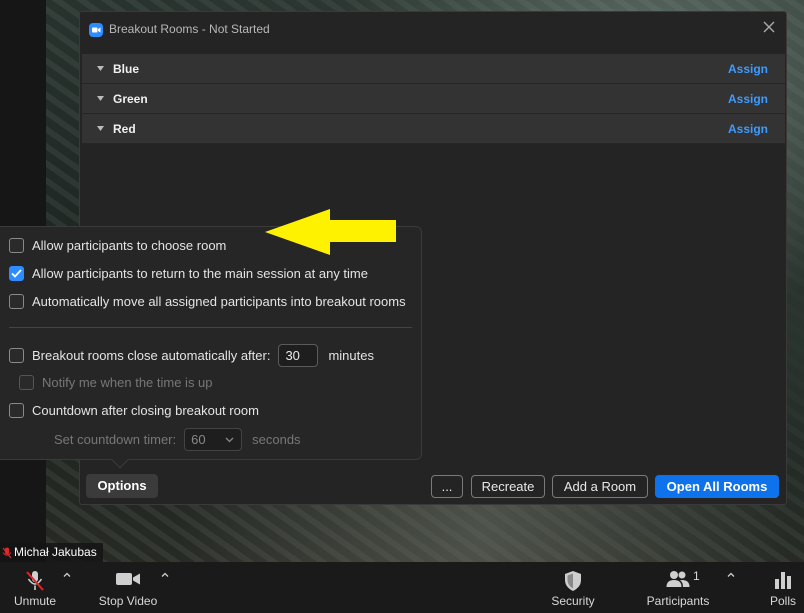 The image size is (804, 613). What do you see at coordinates (128, 579) in the screenshot?
I see `video-camera-icon` at bounding box center [128, 579].